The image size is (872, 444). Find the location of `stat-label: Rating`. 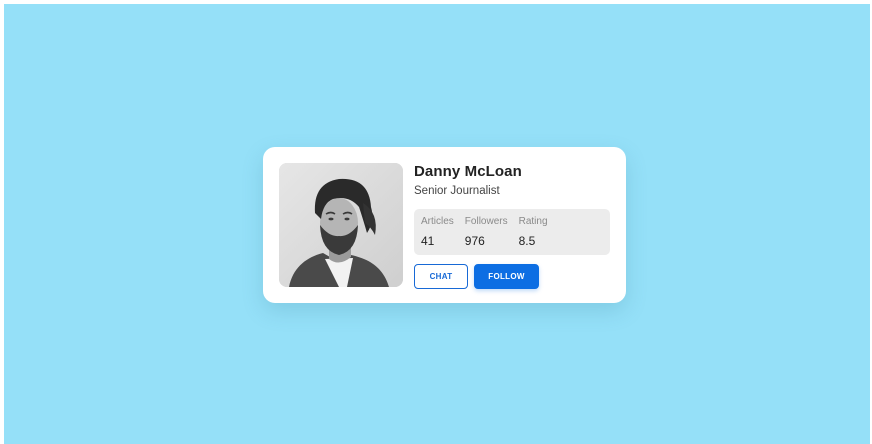

stat-label: Rating is located at coordinates (533, 221).